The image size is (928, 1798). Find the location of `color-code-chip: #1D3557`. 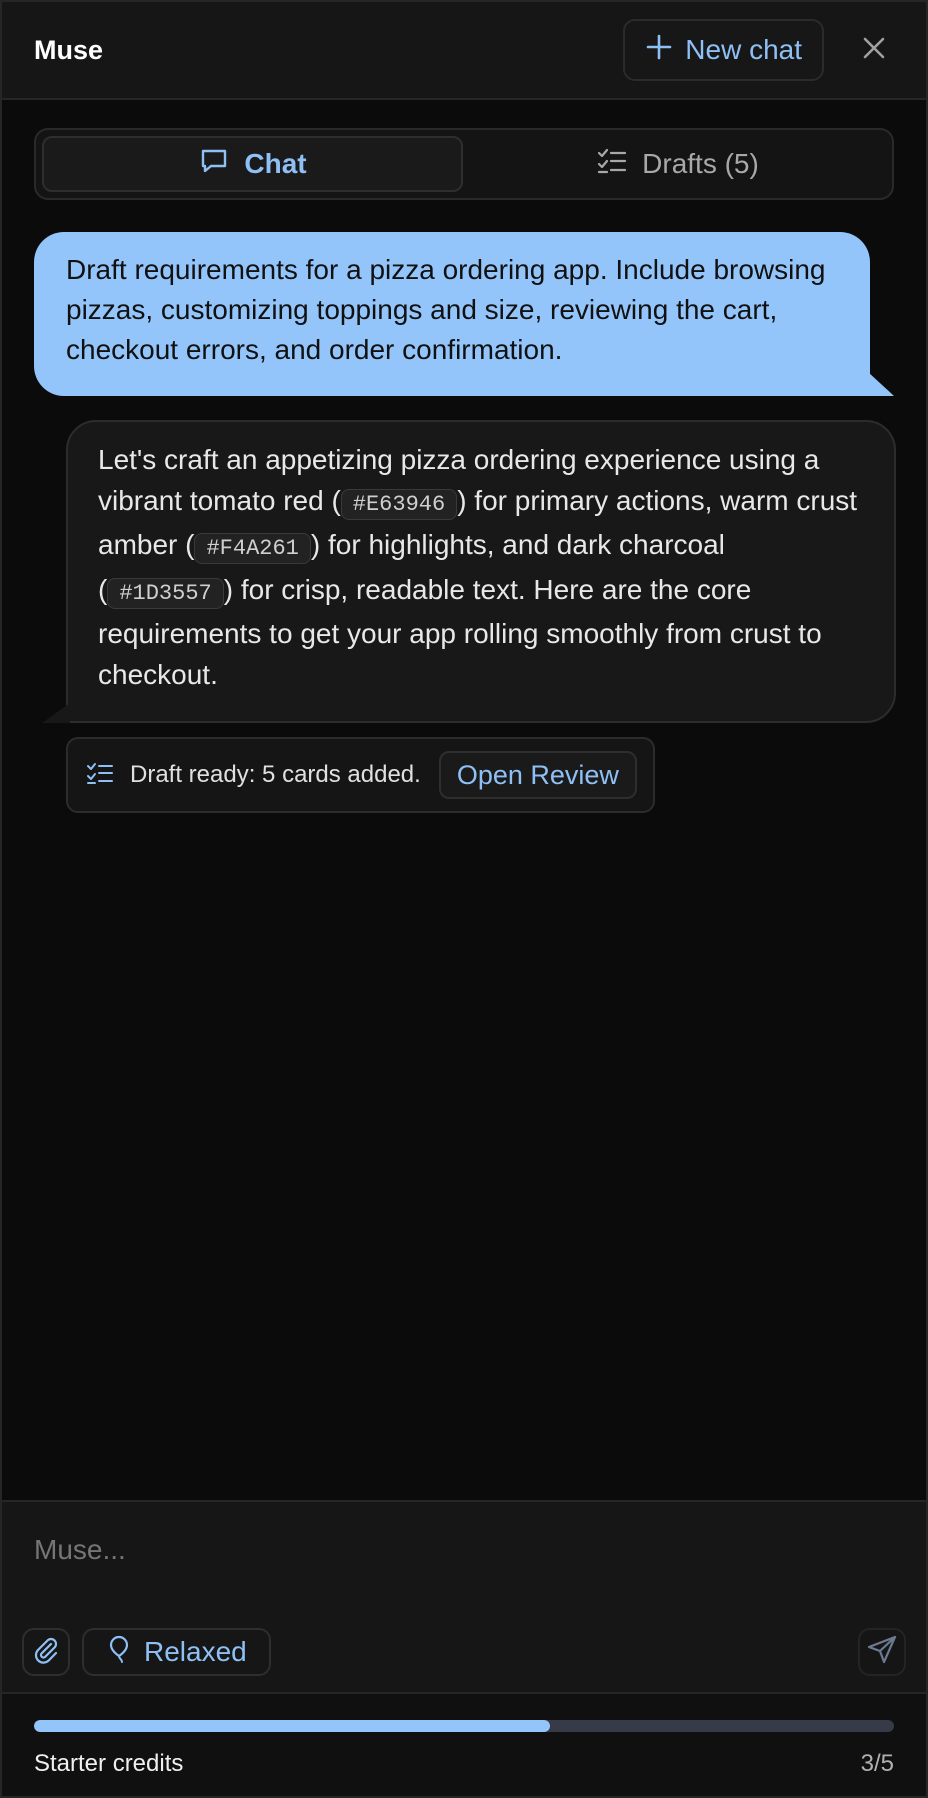

color-code-chip: #1D3557 is located at coordinates (165, 593).